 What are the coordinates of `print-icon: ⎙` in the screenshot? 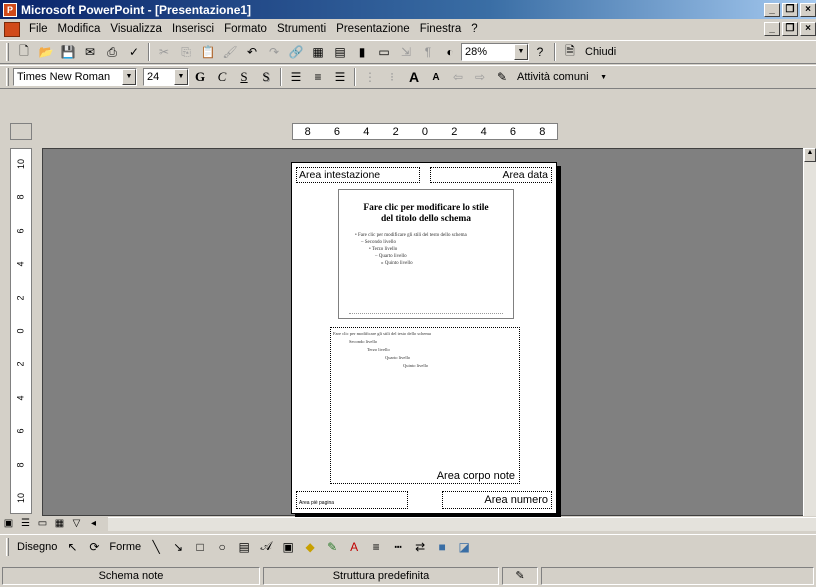 It's located at (112, 52).